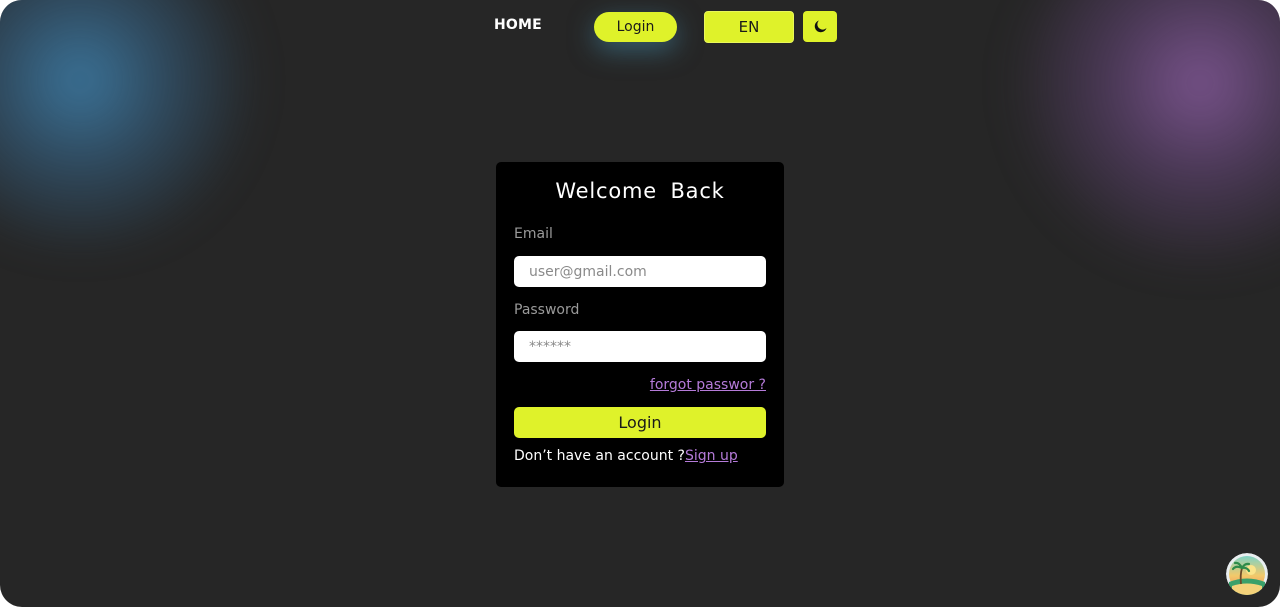 This screenshot has width=1280, height=607. Describe the element at coordinates (711, 456) in the screenshot. I see `signup-link: Sign up` at that location.